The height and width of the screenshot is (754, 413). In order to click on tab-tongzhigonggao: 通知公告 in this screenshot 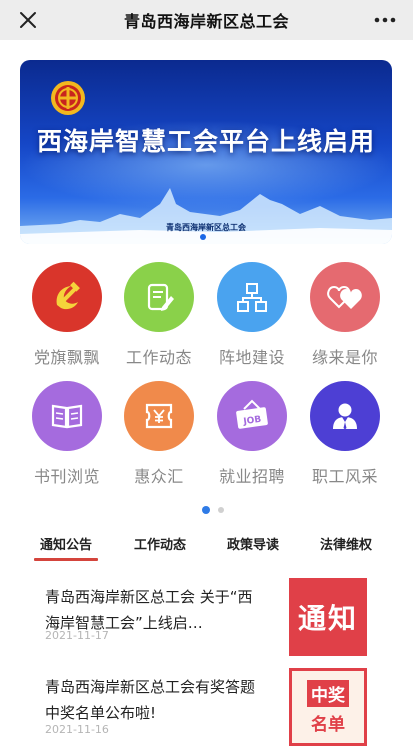, I will do `click(66, 547)`.